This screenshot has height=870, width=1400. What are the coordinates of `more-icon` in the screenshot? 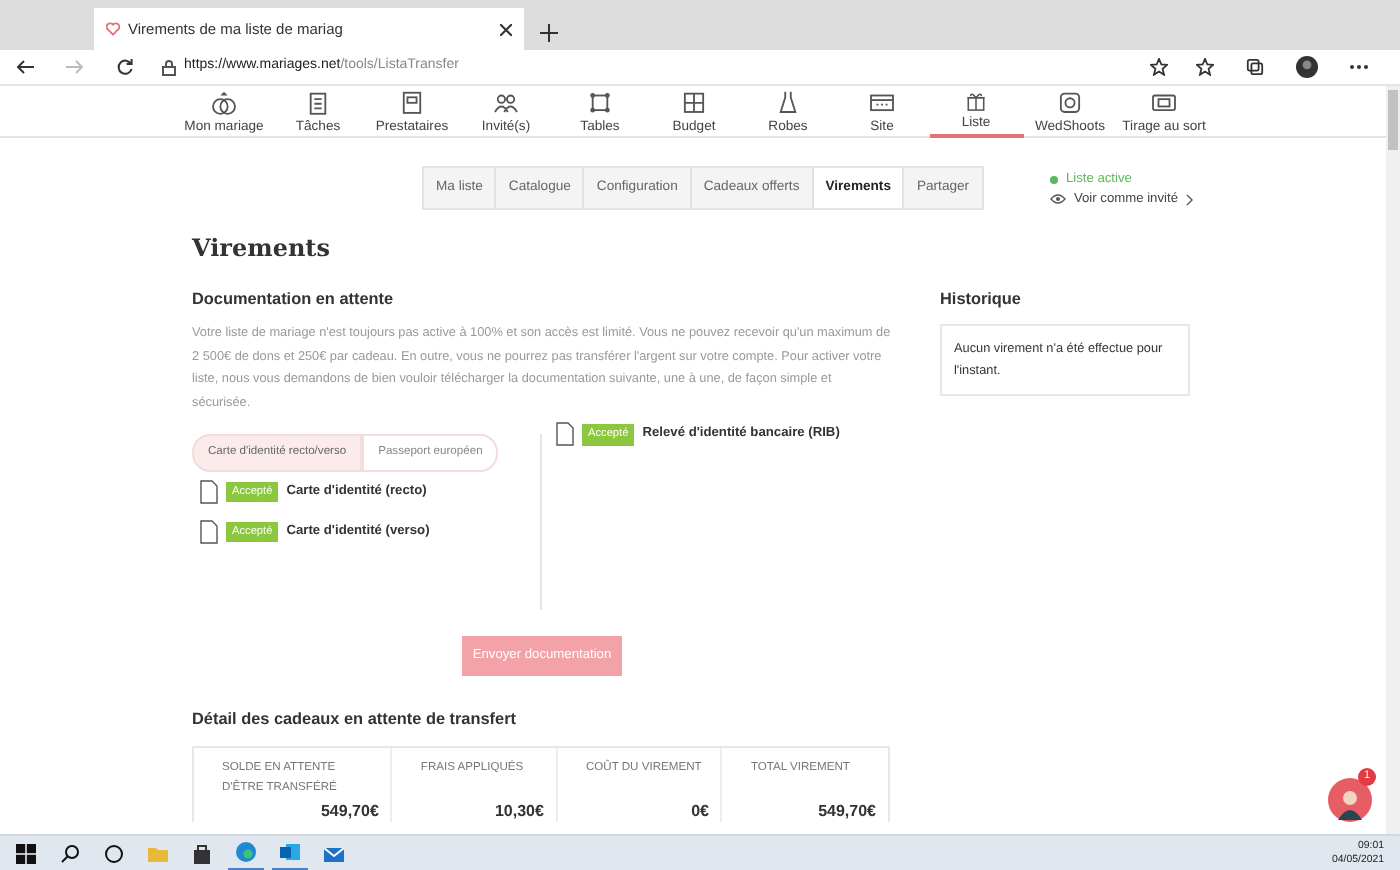 It's located at (1359, 67).